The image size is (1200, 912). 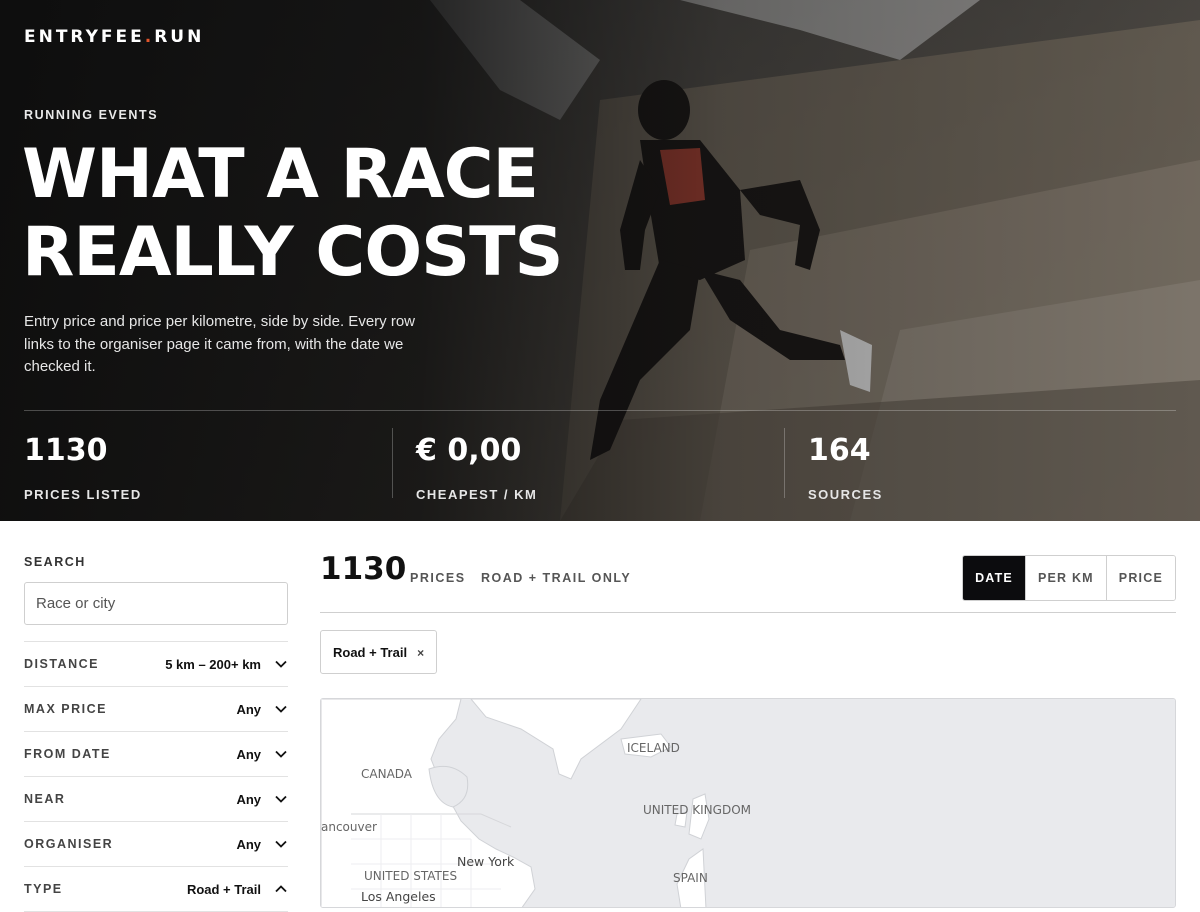 What do you see at coordinates (67, 754) in the screenshot?
I see `filter-label: FROM DATE` at bounding box center [67, 754].